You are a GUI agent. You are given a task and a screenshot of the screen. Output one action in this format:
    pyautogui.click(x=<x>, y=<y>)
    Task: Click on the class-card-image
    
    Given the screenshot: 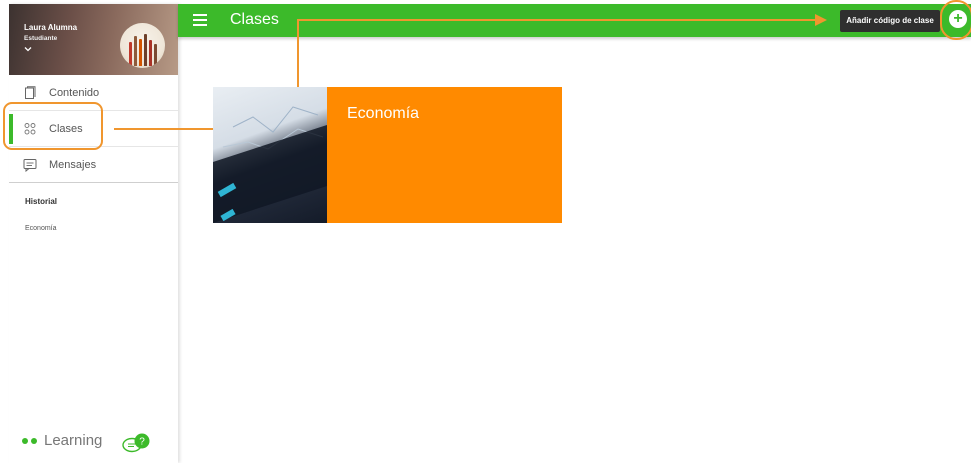 What is the action you would take?
    pyautogui.click(x=270, y=155)
    